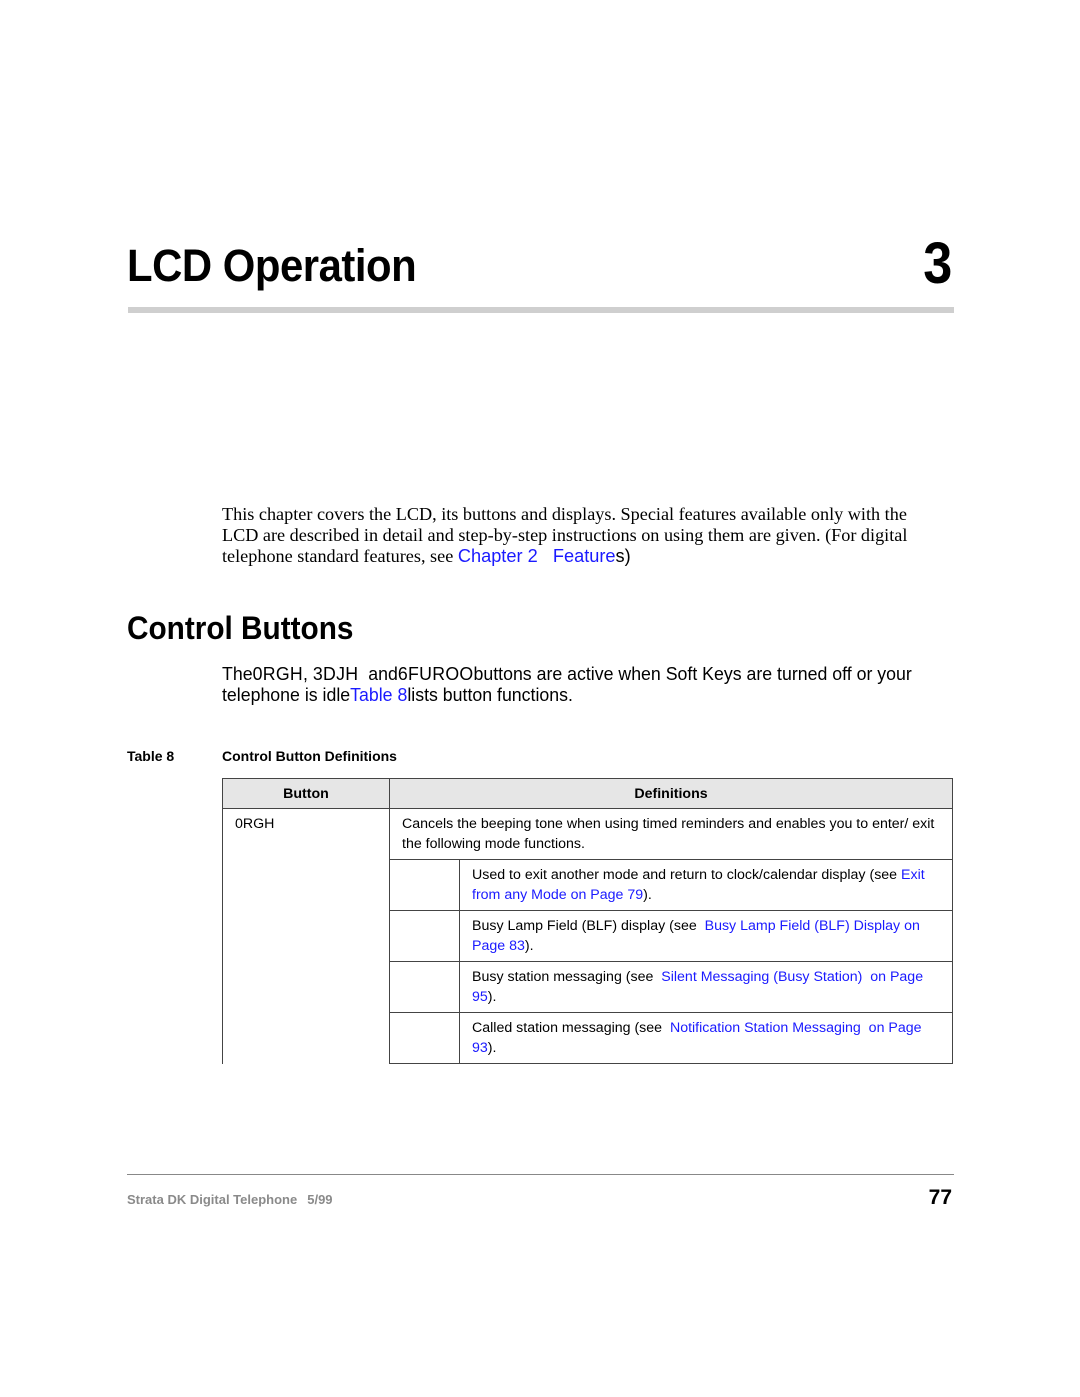 This screenshot has height=1397, width=1080. I want to click on table-caption: Table 8 Control Button Definitions, so click(262, 756).